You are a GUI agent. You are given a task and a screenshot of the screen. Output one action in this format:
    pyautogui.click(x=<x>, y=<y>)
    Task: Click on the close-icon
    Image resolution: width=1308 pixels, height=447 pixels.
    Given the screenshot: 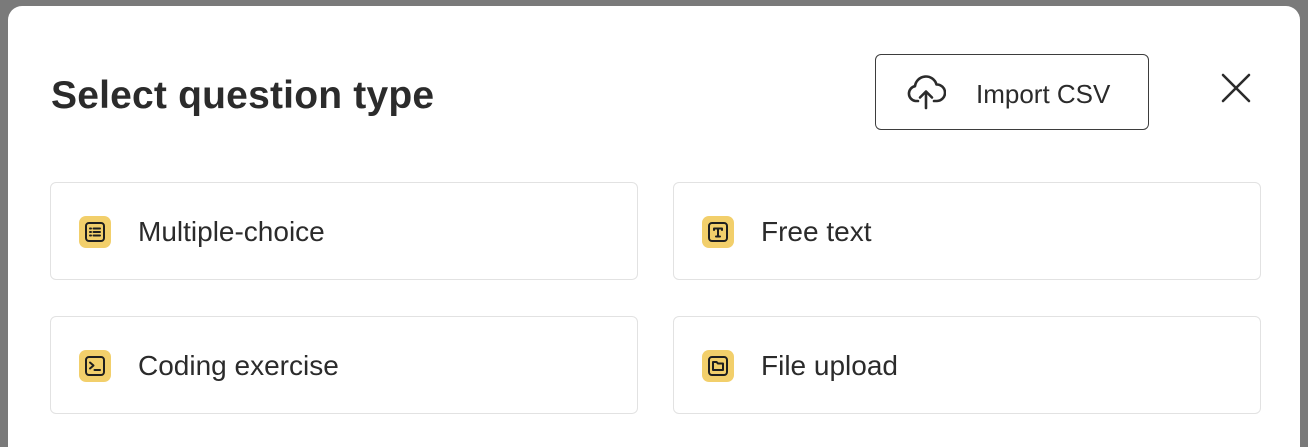 What is the action you would take?
    pyautogui.click(x=1236, y=88)
    